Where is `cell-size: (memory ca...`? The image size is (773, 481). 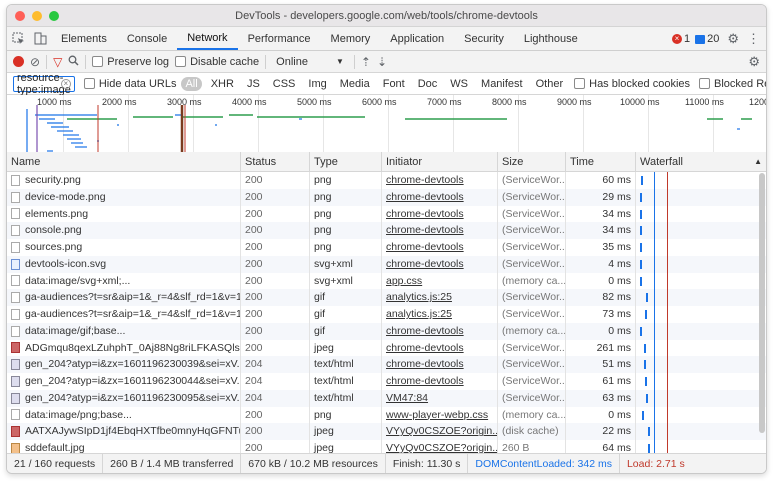
cell-size: (memory ca... is located at coordinates (532, 281).